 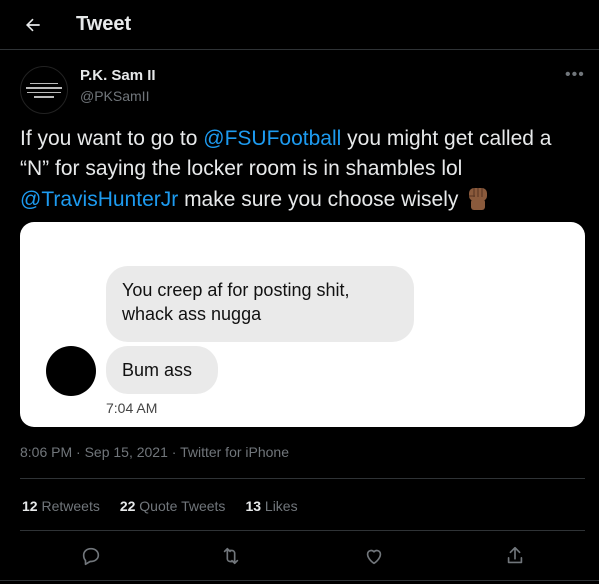 I want to click on share-icon, so click(x=515, y=555).